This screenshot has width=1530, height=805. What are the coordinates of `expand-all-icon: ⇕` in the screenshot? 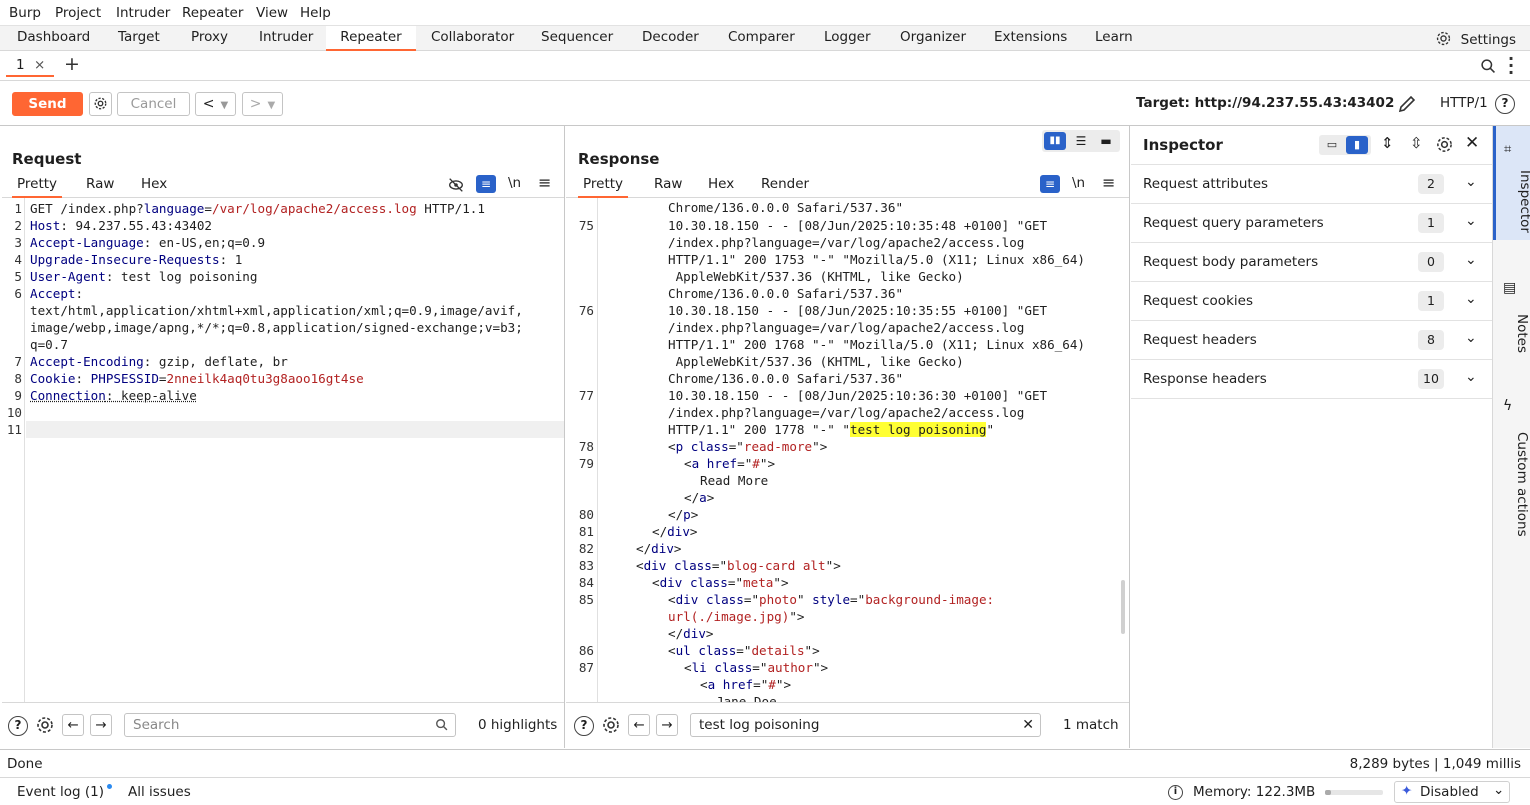 It's located at (1387, 143).